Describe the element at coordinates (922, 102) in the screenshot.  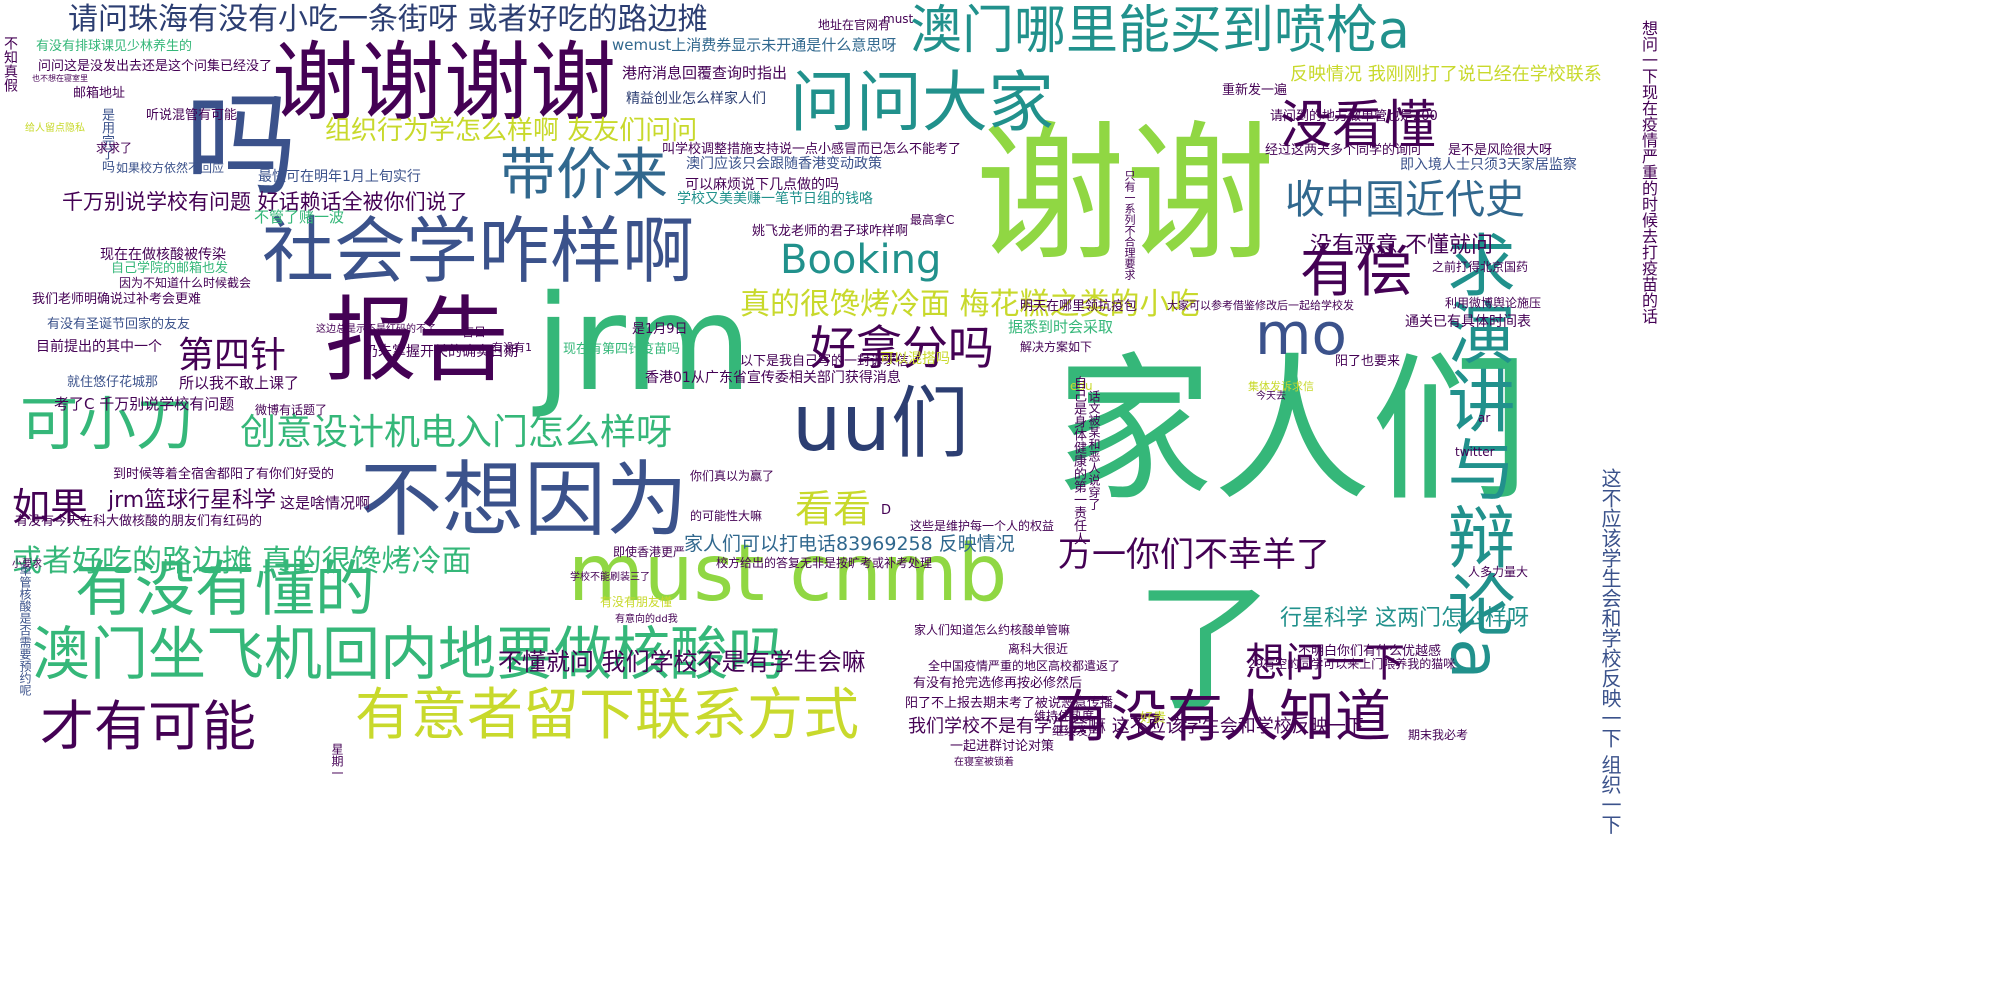
I see `word-wenwen: 问问大家` at that location.